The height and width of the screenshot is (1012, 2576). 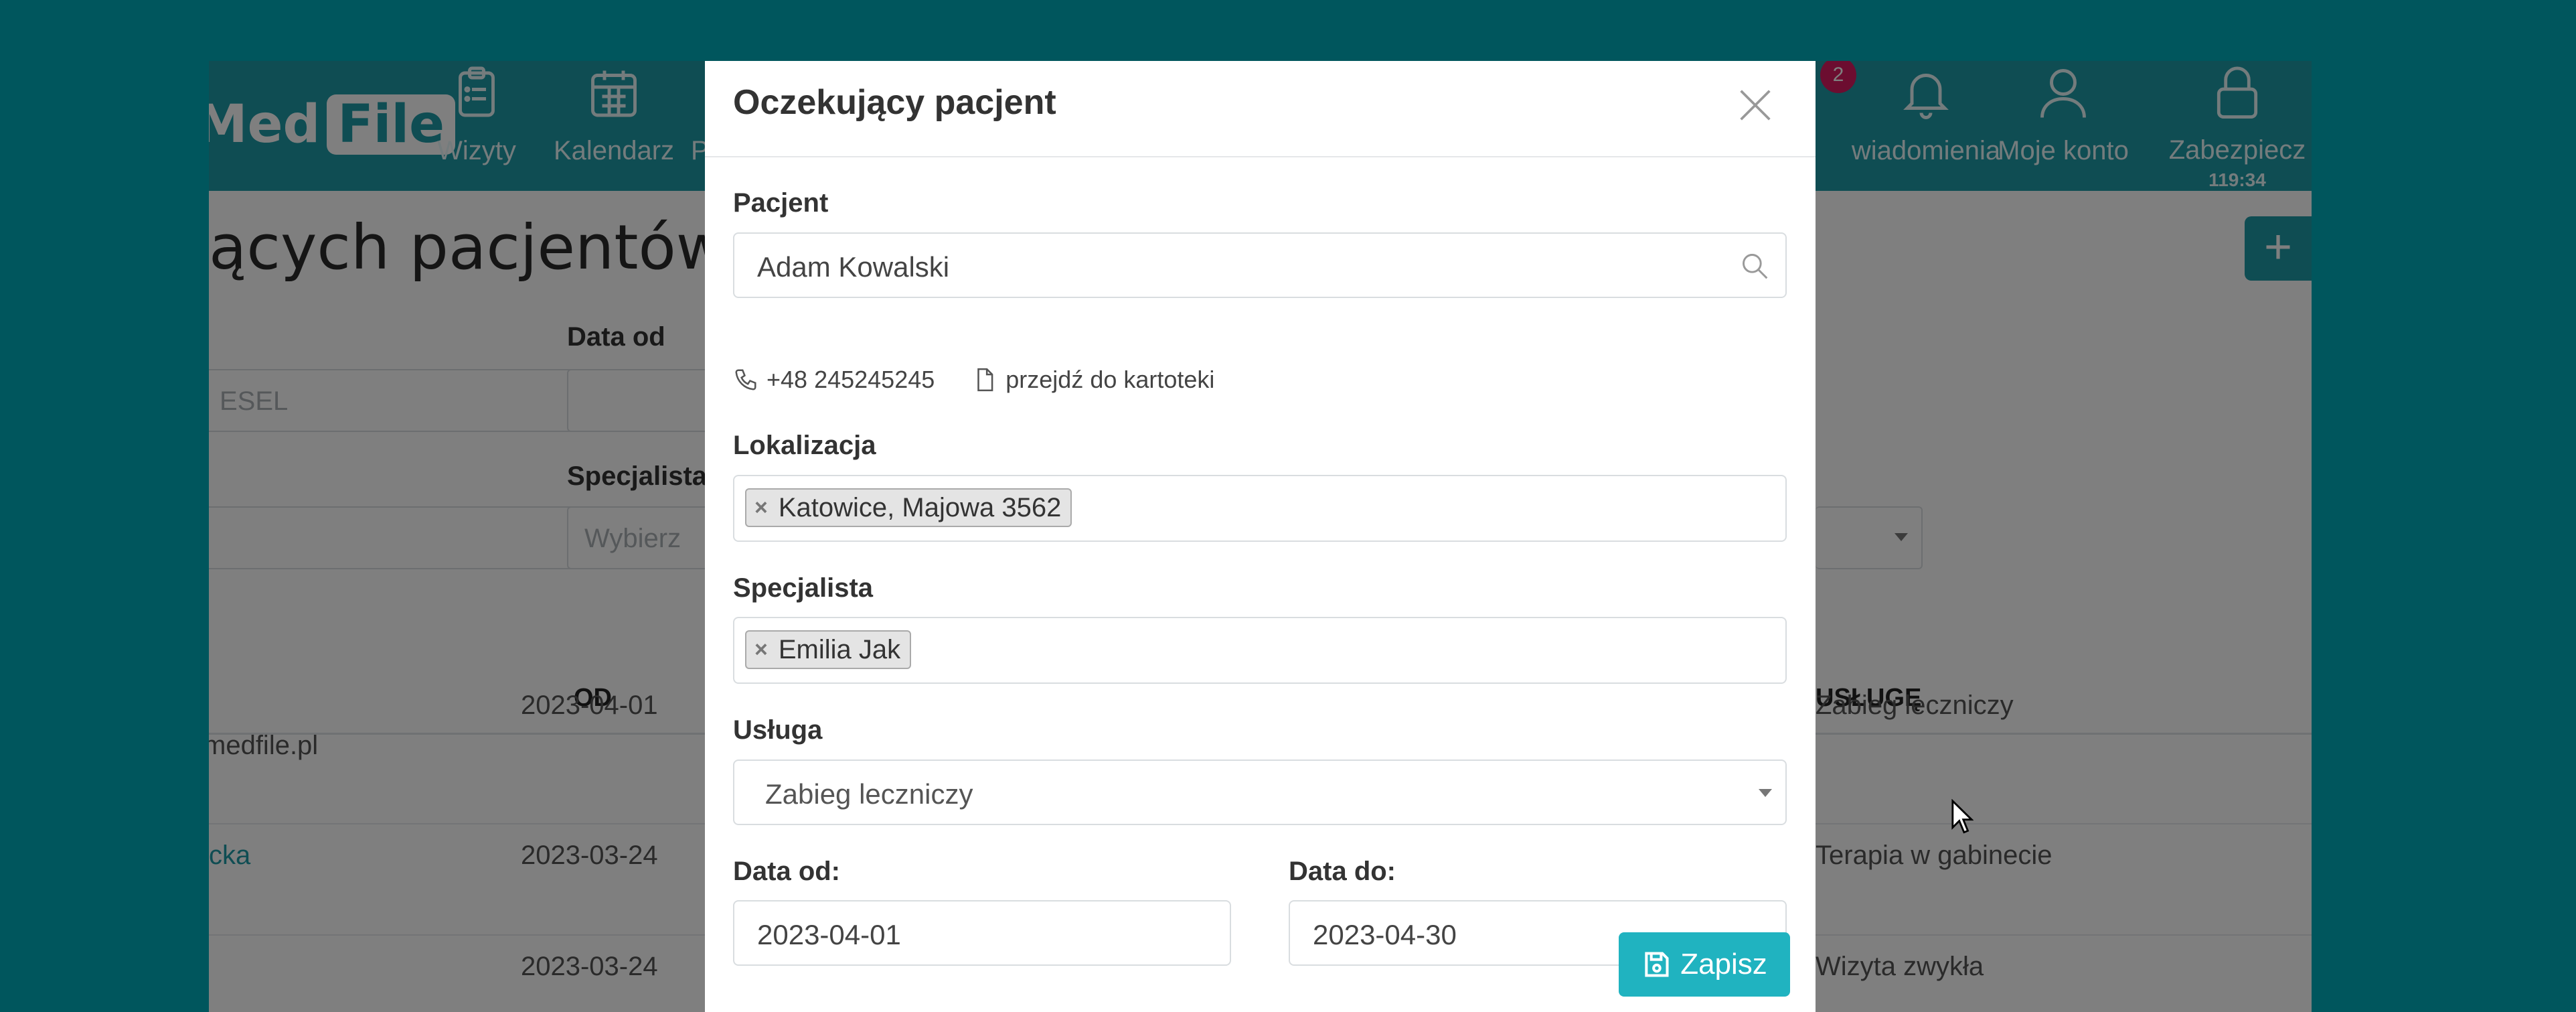 I want to click on date-from-label: Data od:, so click(x=787, y=871).